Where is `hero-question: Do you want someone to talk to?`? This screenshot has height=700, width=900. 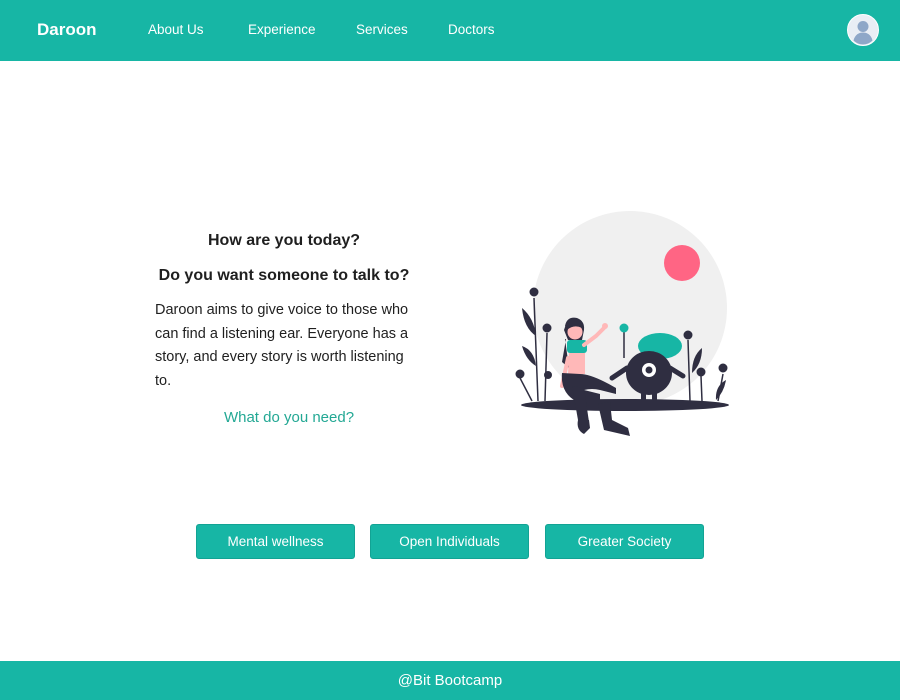 hero-question: Do you want someone to talk to? is located at coordinates (284, 275).